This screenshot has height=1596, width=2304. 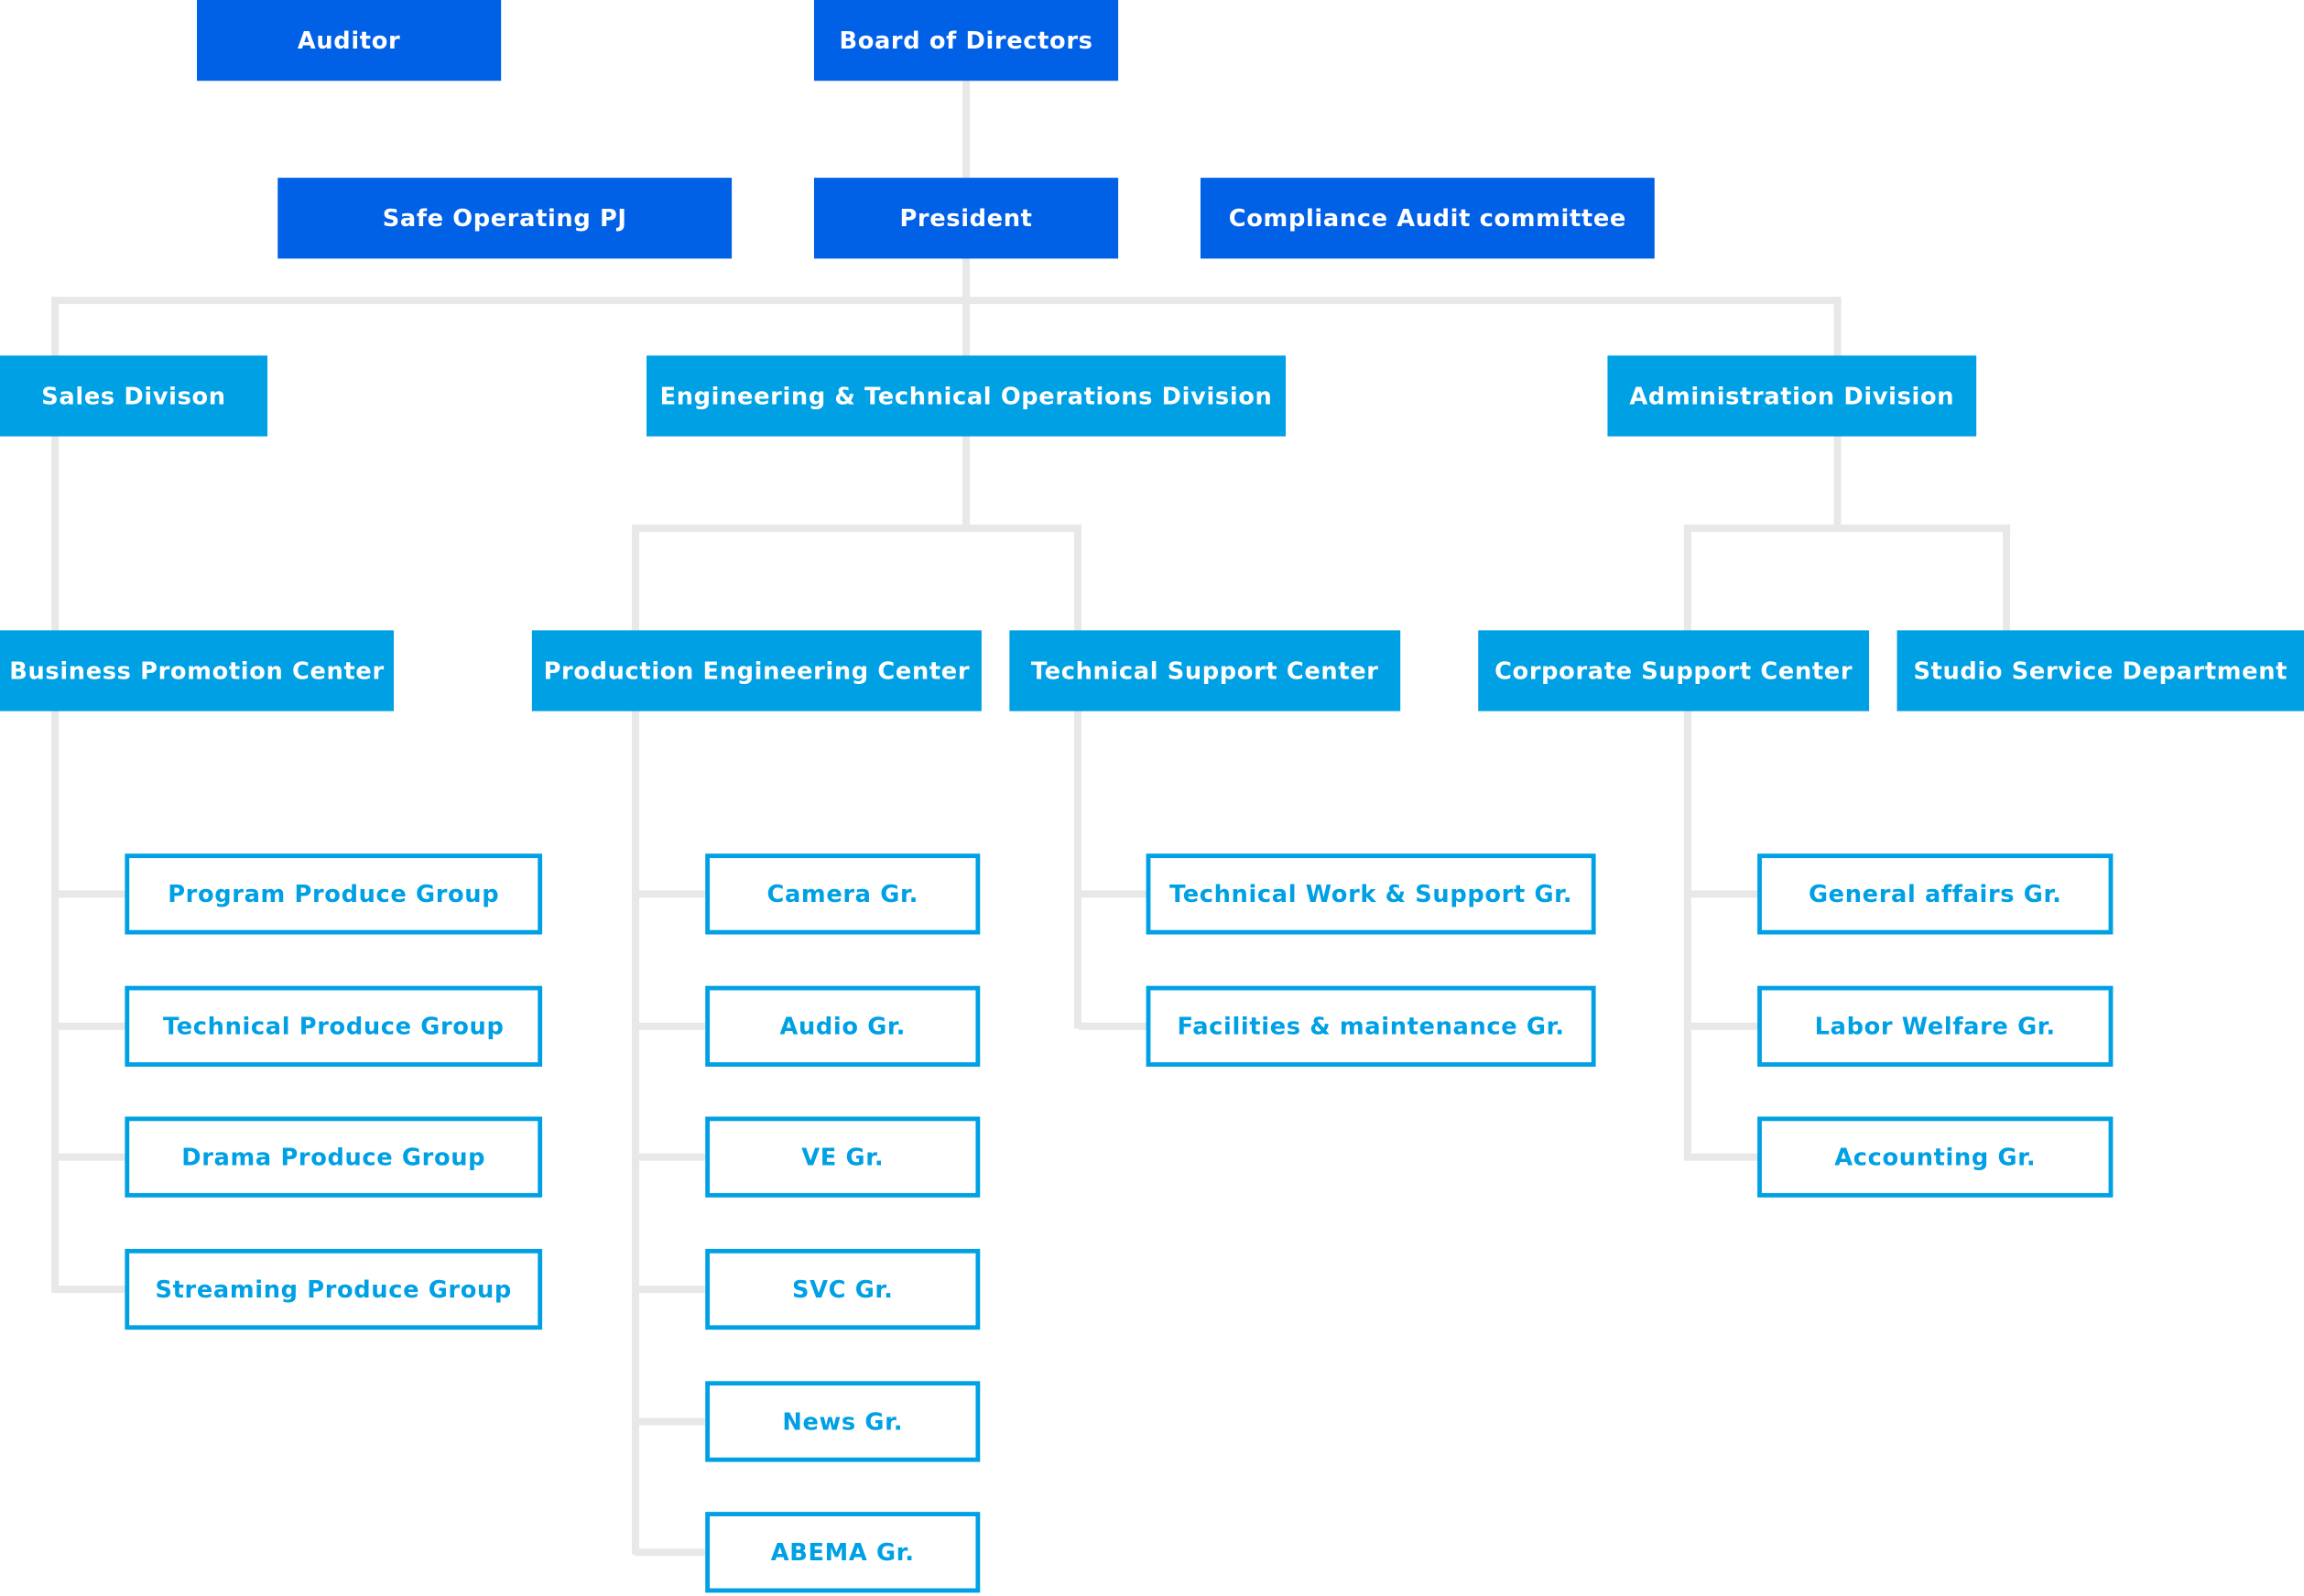 I want to click on group-box: Facilities & maintenance Gr., so click(x=1371, y=1026).